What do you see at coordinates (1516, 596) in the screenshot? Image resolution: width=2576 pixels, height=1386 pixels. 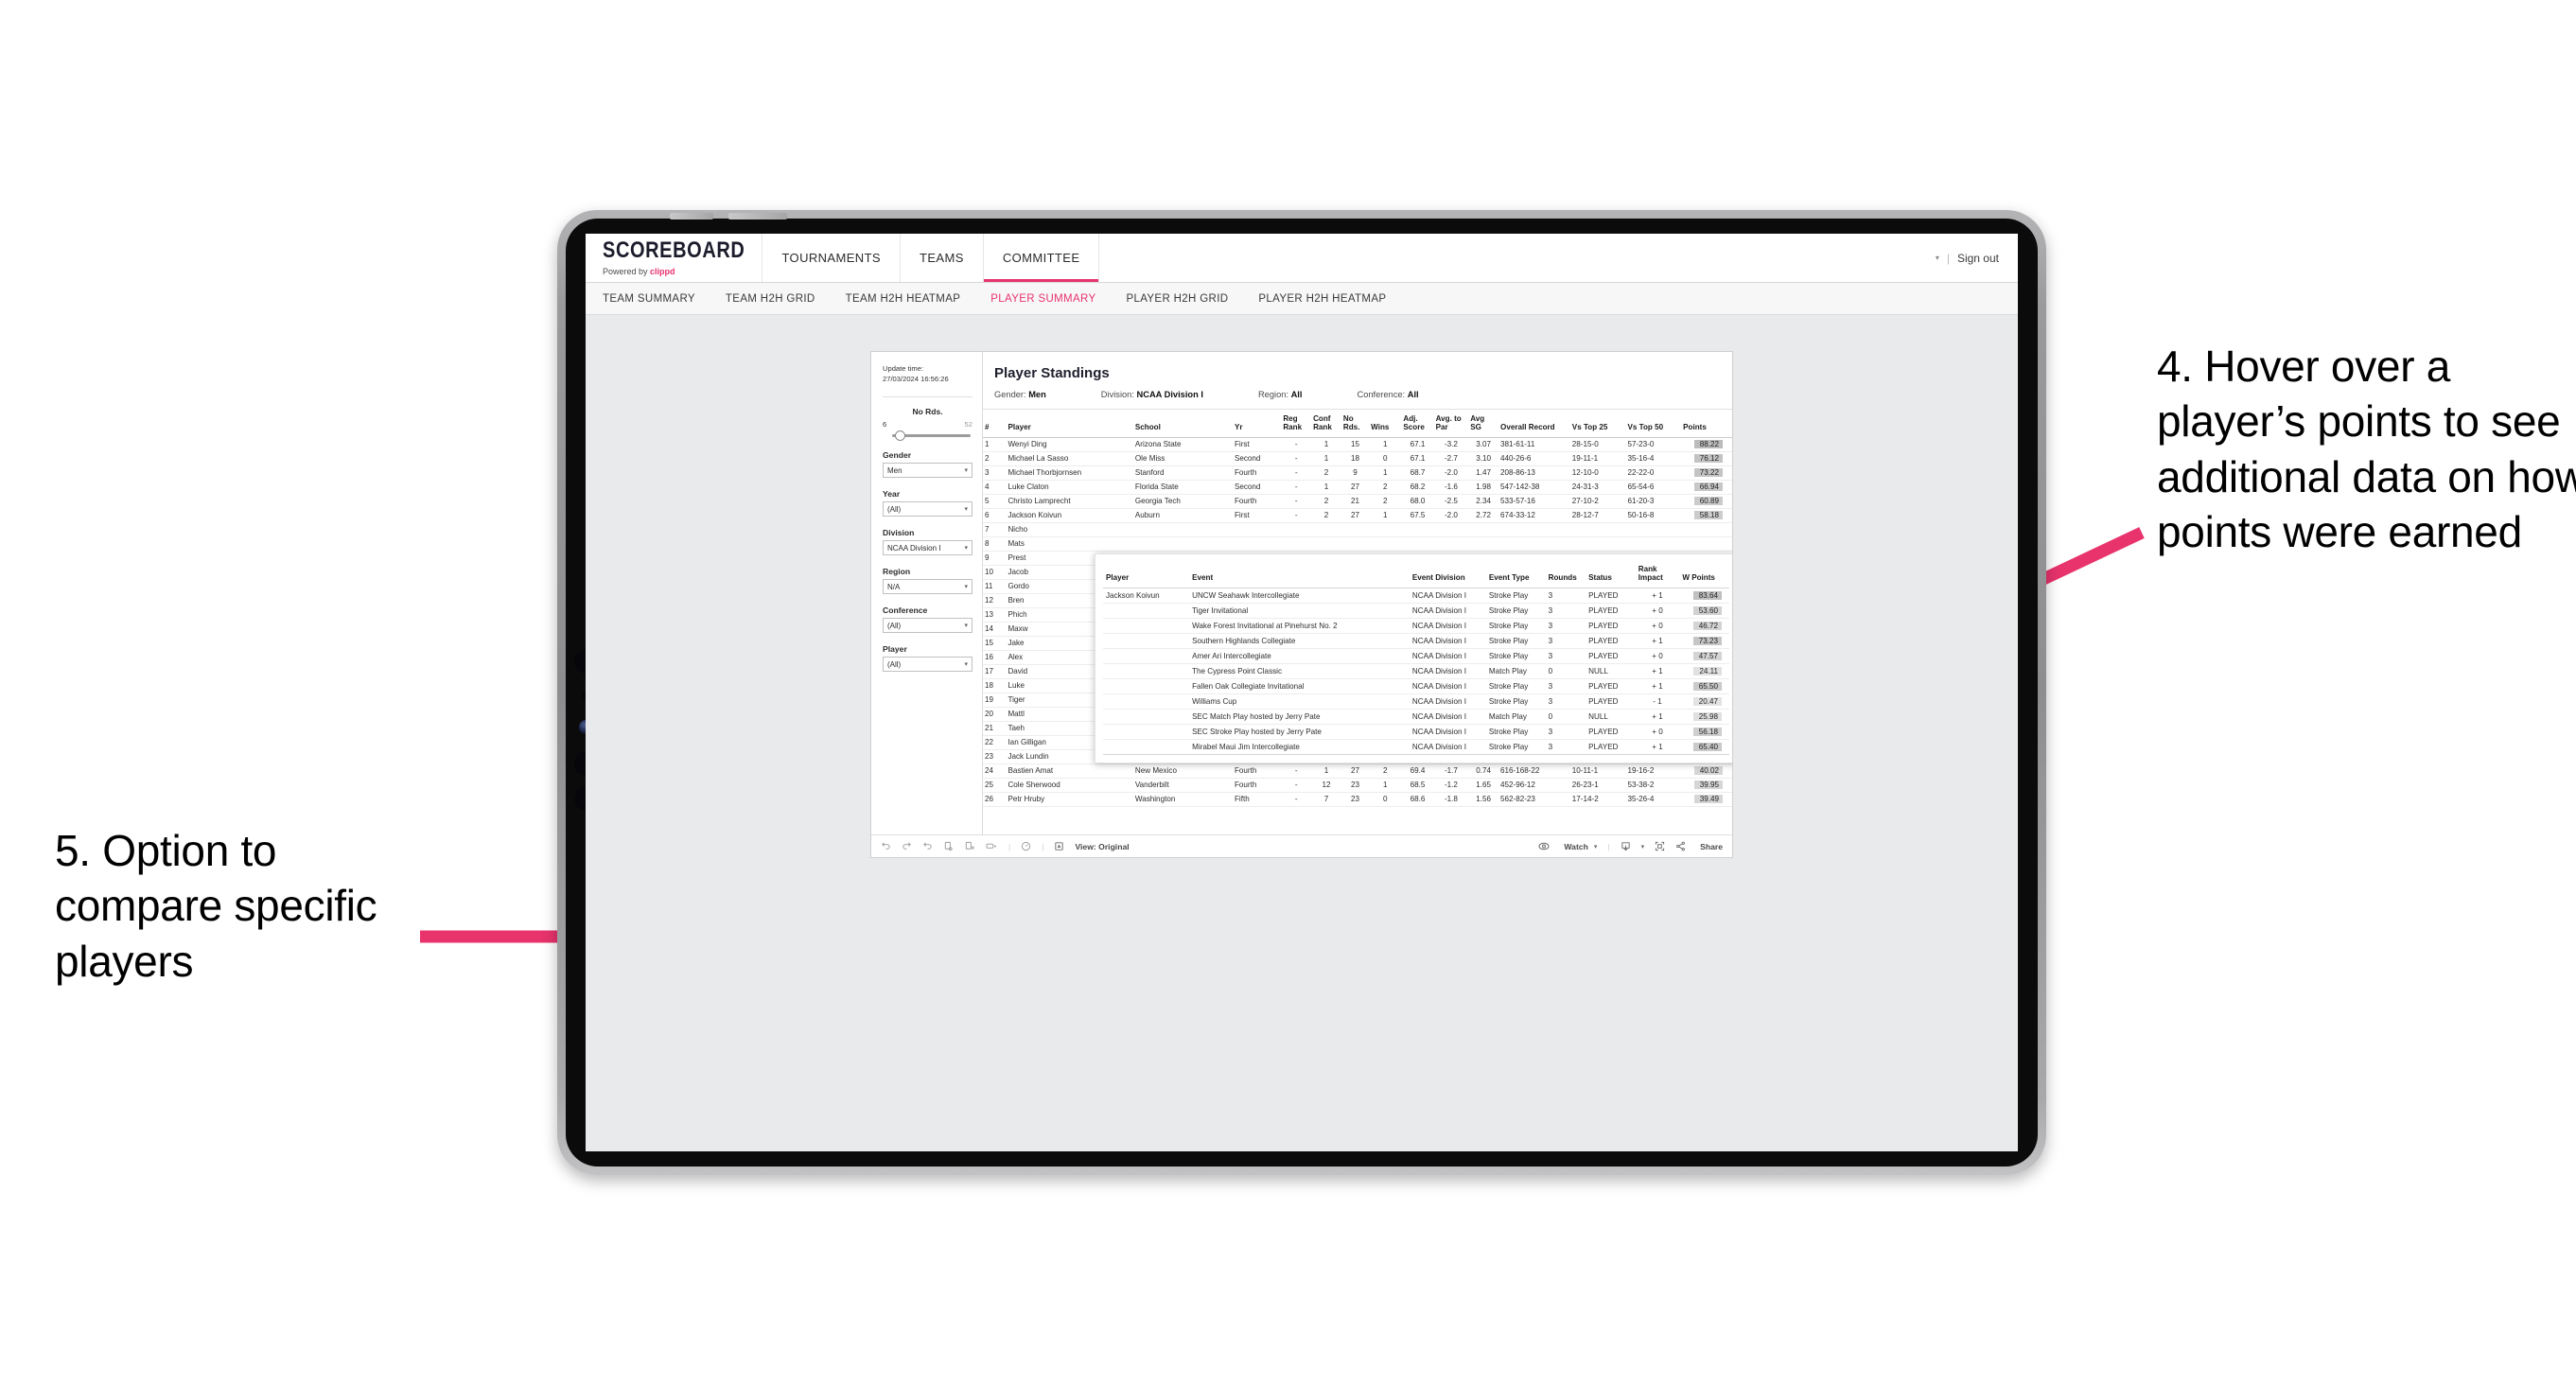 I see `tip-cell-event-type: Stroke Play` at bounding box center [1516, 596].